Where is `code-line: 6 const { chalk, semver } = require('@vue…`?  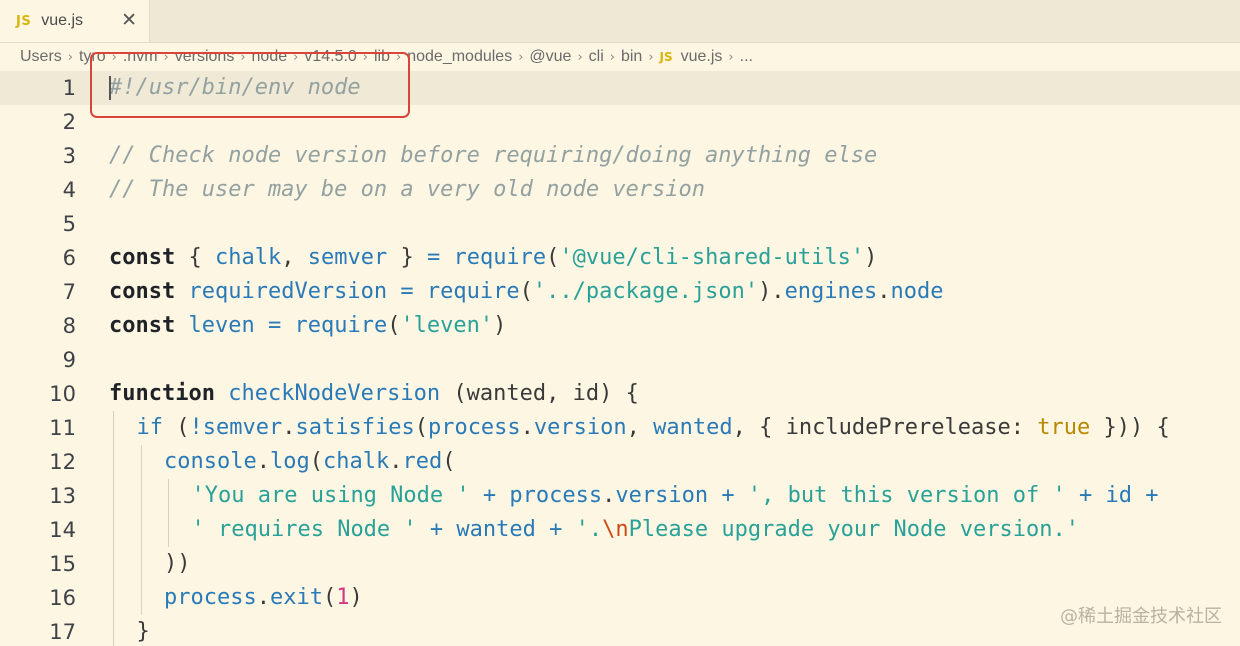 code-line: 6 const { chalk, semver } = require('@vue… is located at coordinates (620, 258).